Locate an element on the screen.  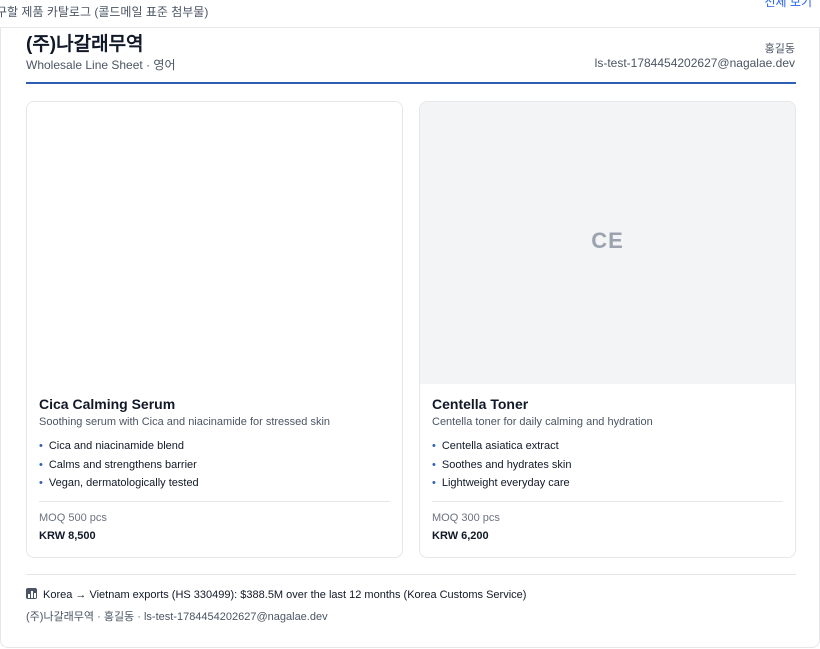
header-divider is located at coordinates (411, 83).